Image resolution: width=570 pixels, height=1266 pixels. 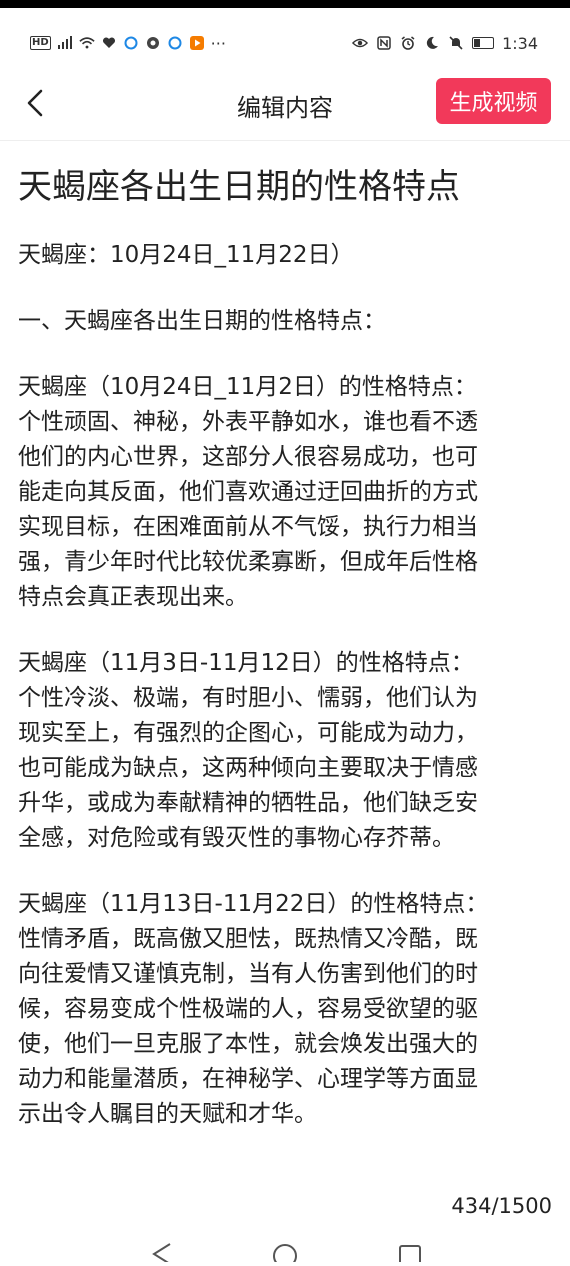 What do you see at coordinates (248, 698) in the screenshot?
I see `paragraph-line: 个性冷淡、极端，有时胆小、懦弱，他们认为` at bounding box center [248, 698].